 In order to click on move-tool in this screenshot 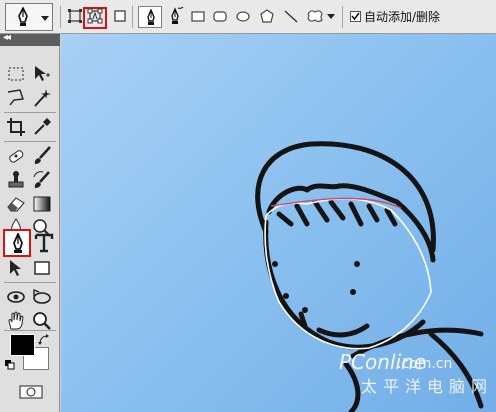, I will do `click(42, 74)`.